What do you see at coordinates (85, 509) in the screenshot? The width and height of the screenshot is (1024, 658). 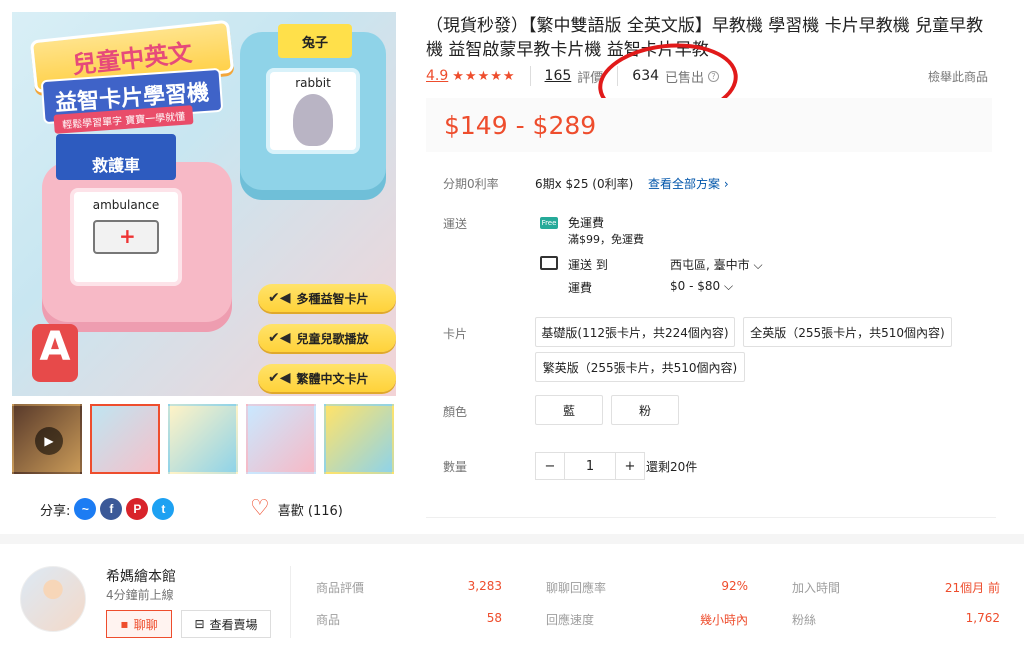 I see `messenger-icon: ~` at bounding box center [85, 509].